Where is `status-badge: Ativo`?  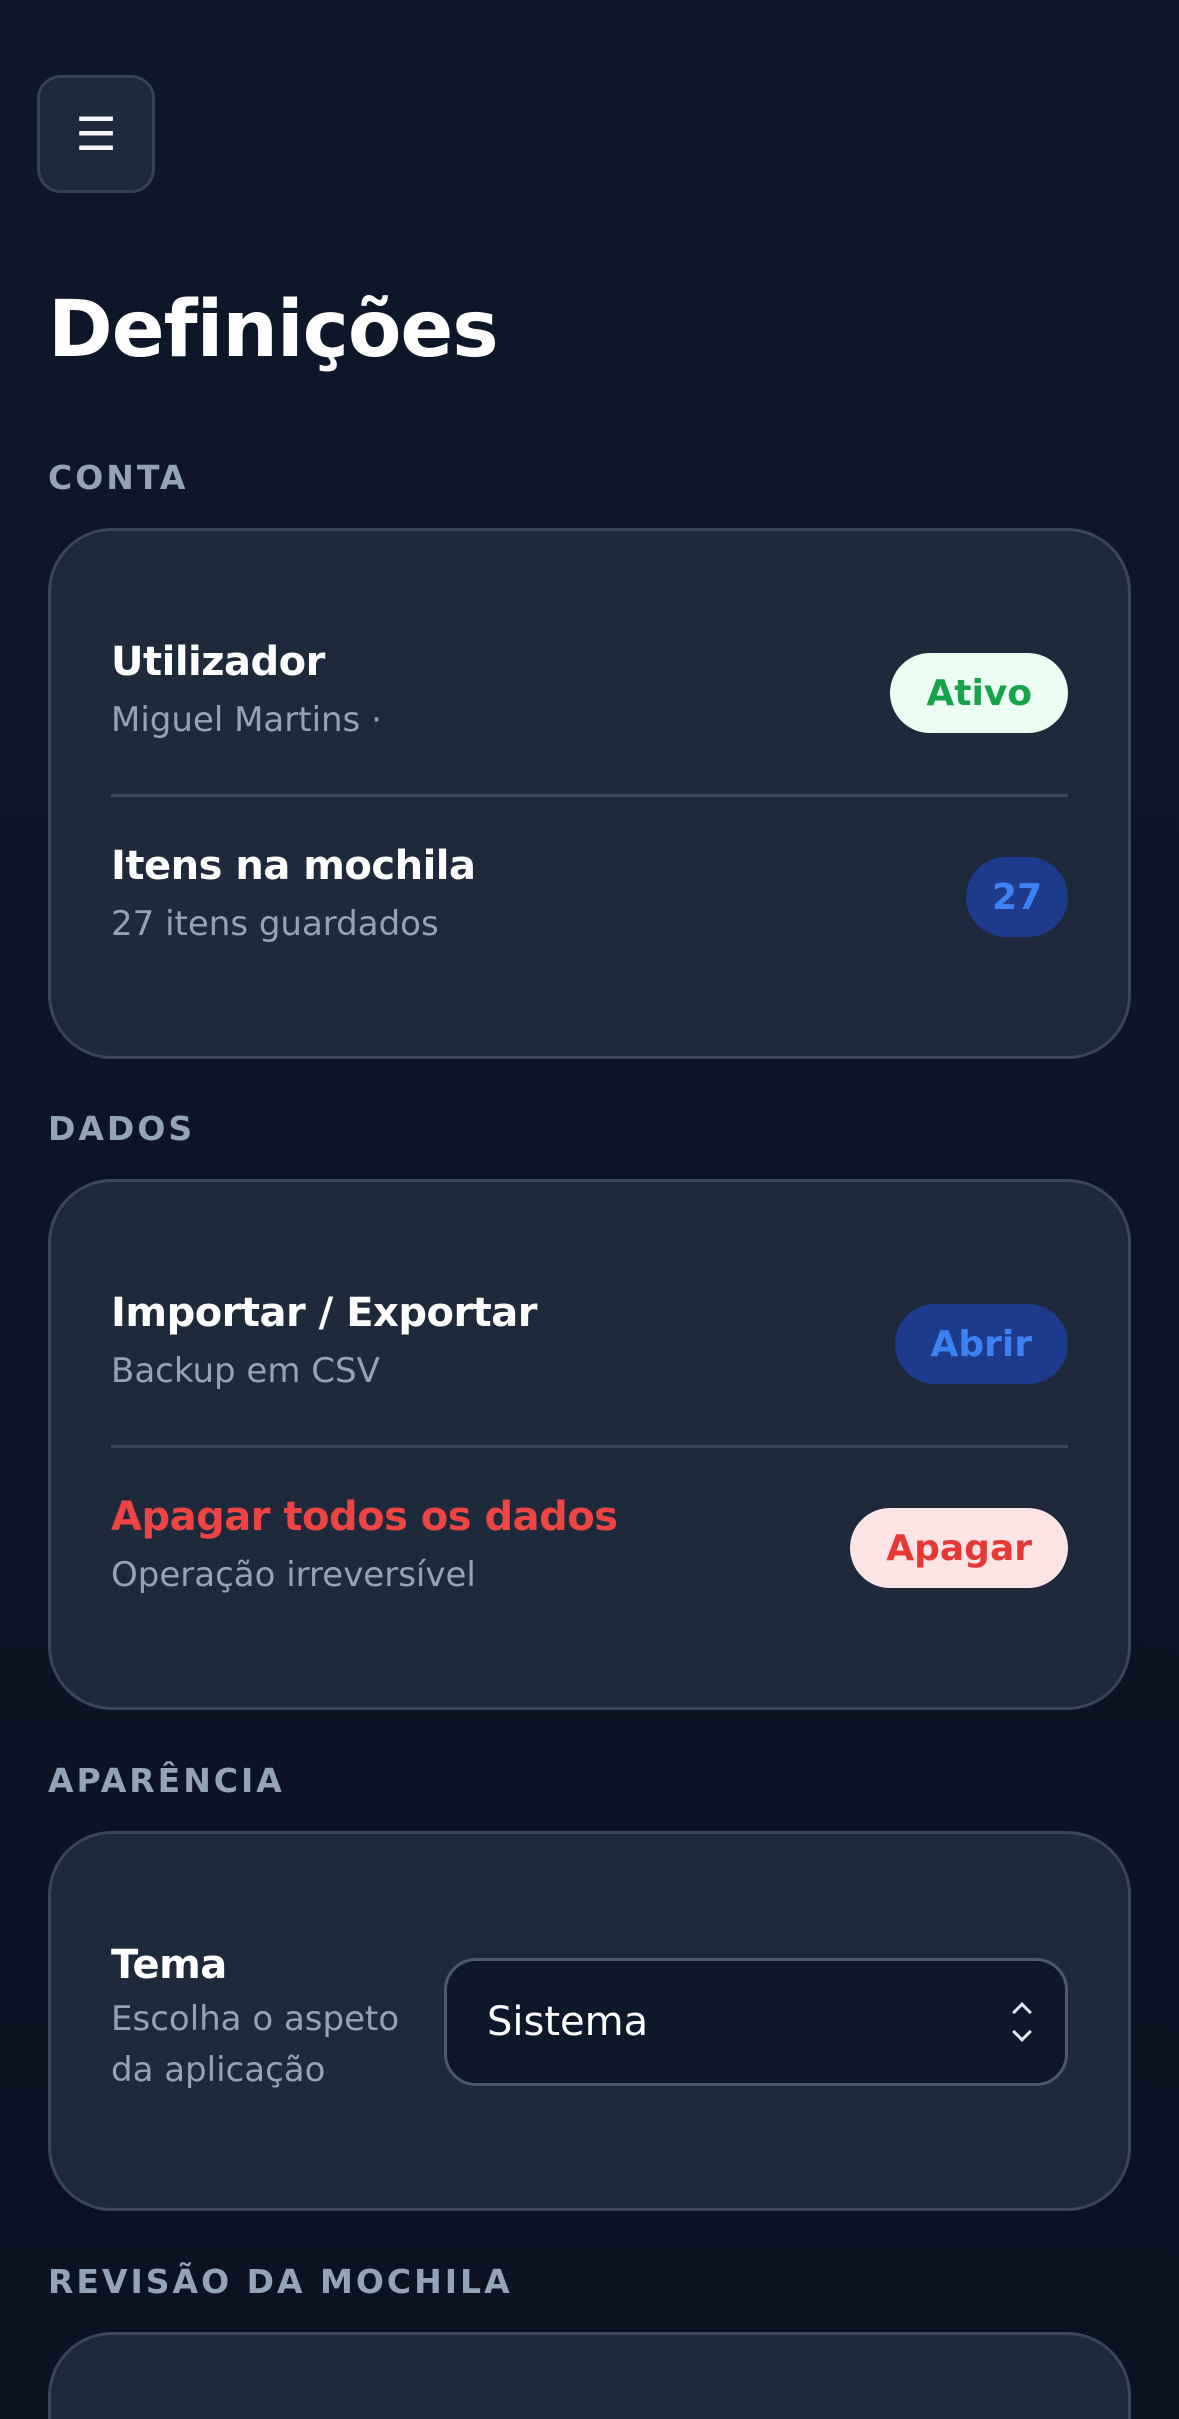
status-badge: Ativo is located at coordinates (979, 693).